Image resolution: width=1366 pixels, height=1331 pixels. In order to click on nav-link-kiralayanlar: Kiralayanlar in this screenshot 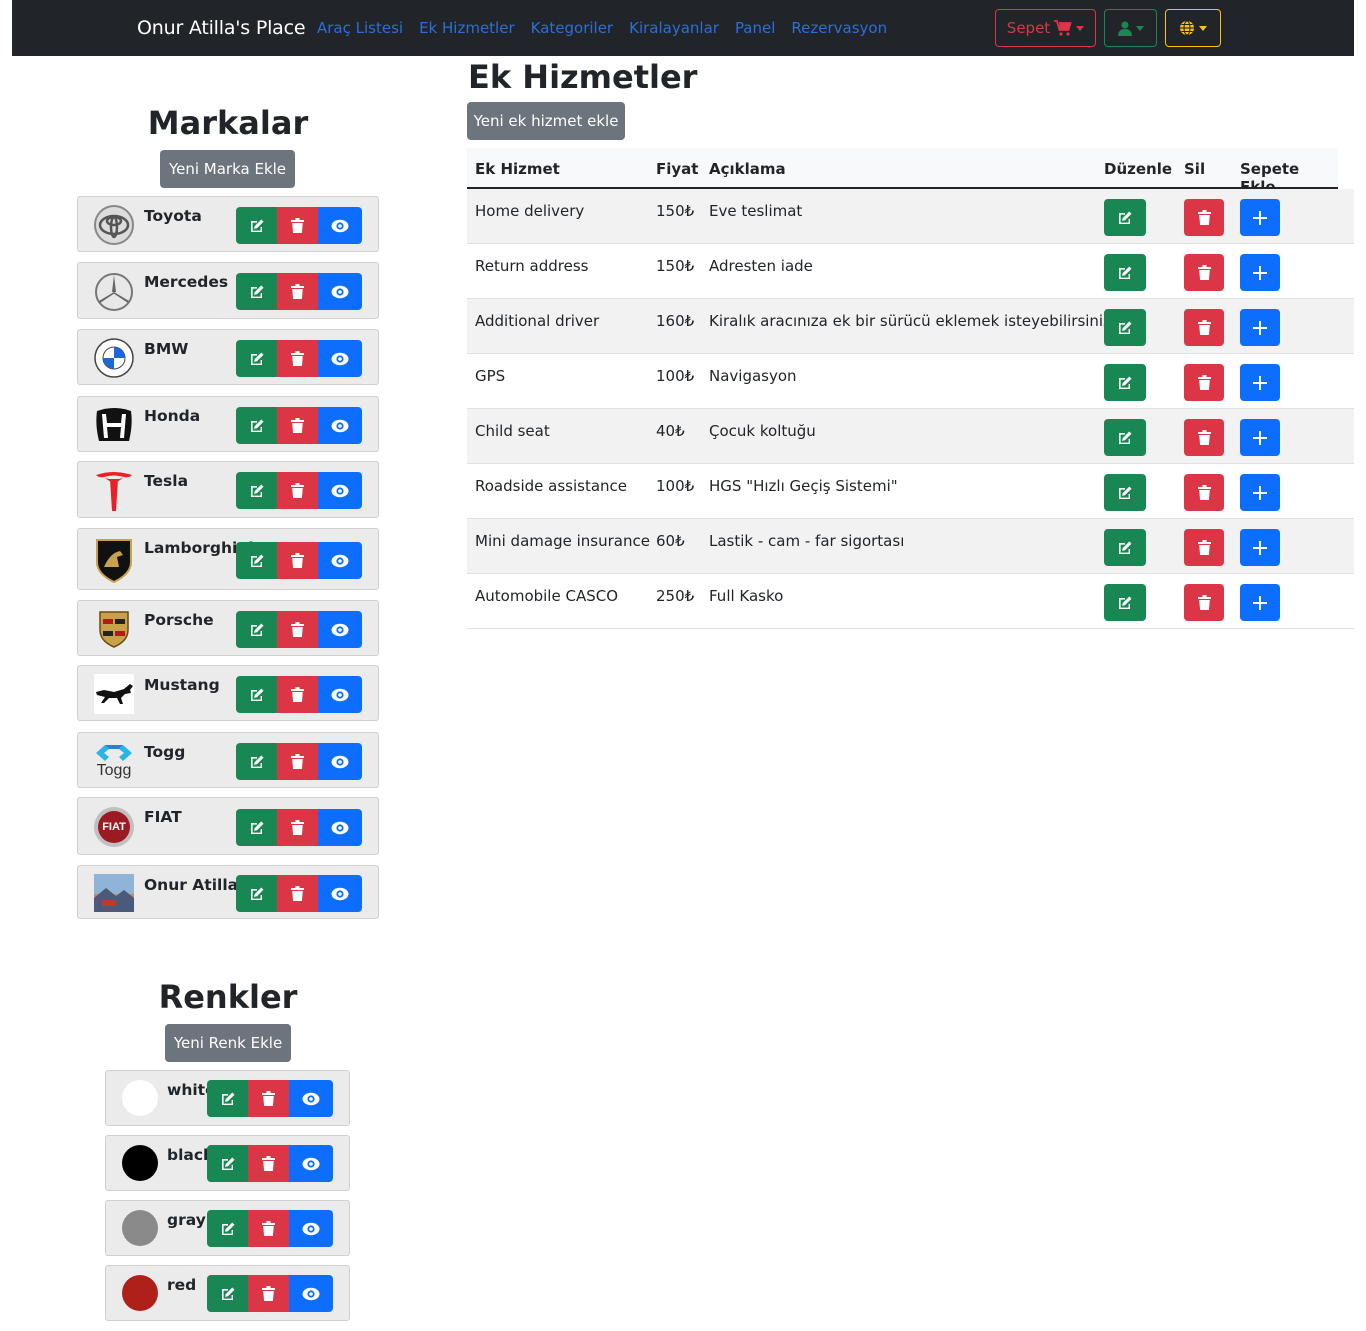, I will do `click(674, 28)`.